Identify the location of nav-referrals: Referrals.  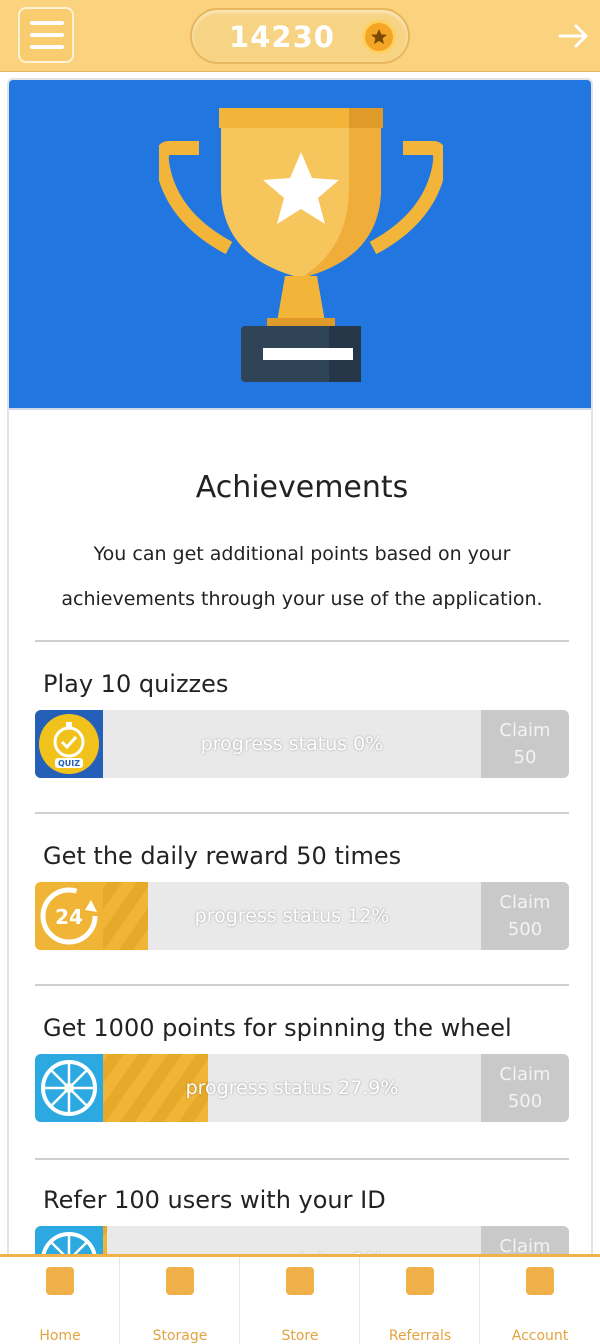
(420, 1300).